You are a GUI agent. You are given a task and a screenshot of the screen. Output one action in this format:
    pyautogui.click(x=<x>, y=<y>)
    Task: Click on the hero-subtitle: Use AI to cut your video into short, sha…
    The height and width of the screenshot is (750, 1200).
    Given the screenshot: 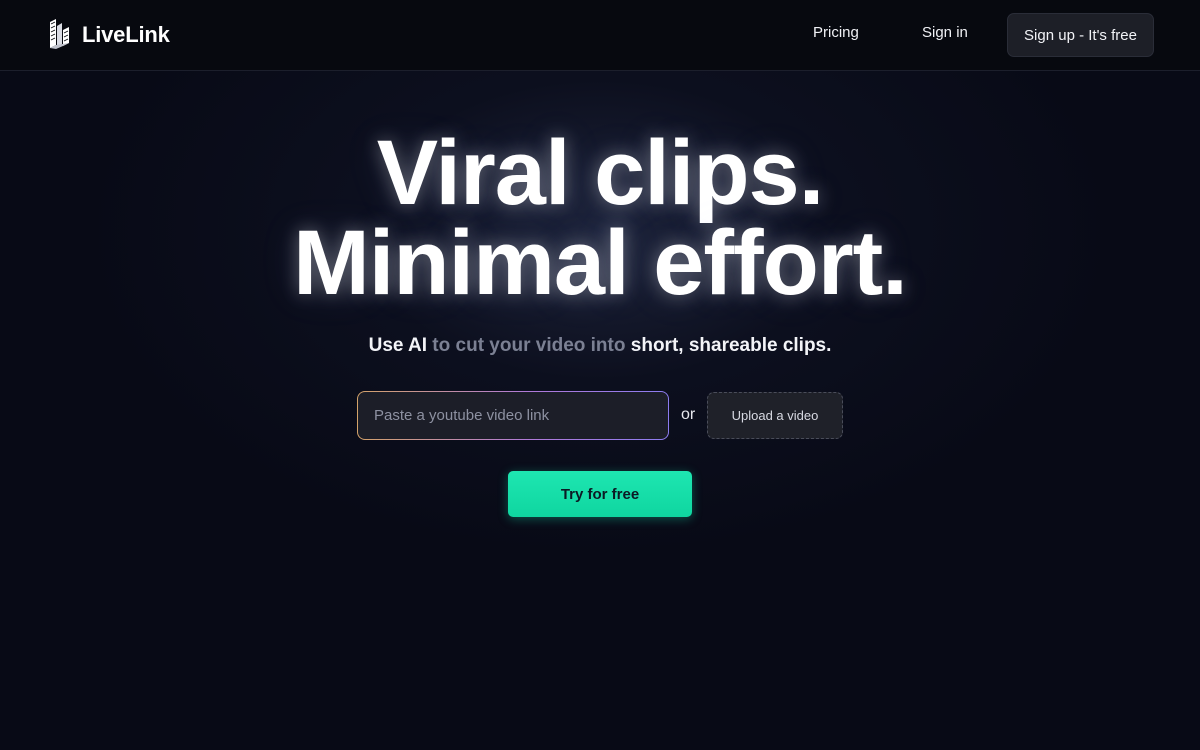 What is the action you would take?
    pyautogui.click(x=600, y=346)
    